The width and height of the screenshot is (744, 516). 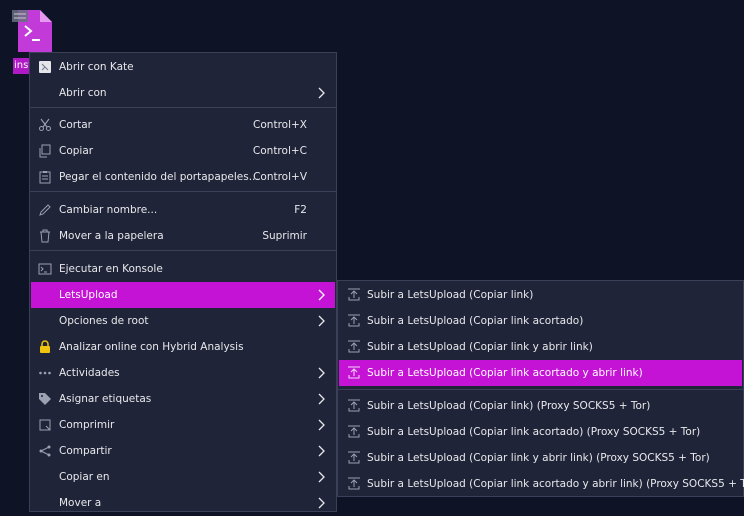 What do you see at coordinates (183, 347) in the screenshot?
I see `menu-item-hybrid-analysis: Analizar online con Hybrid Analysis` at bounding box center [183, 347].